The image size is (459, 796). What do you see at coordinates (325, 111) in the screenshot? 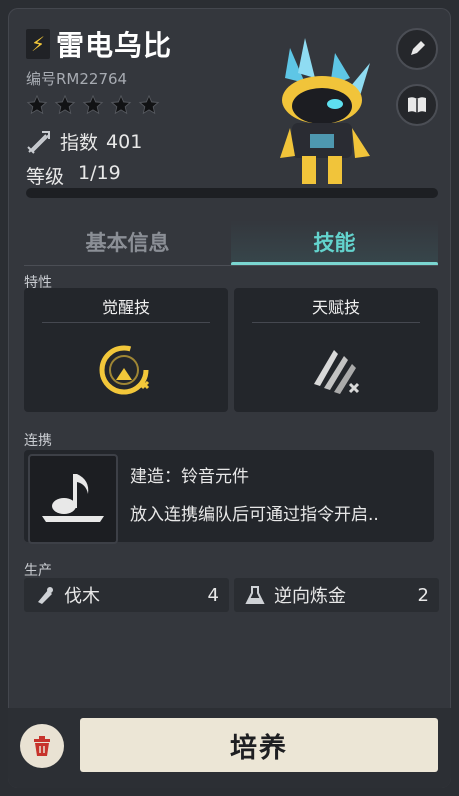
I see `creature-portrait` at bounding box center [325, 111].